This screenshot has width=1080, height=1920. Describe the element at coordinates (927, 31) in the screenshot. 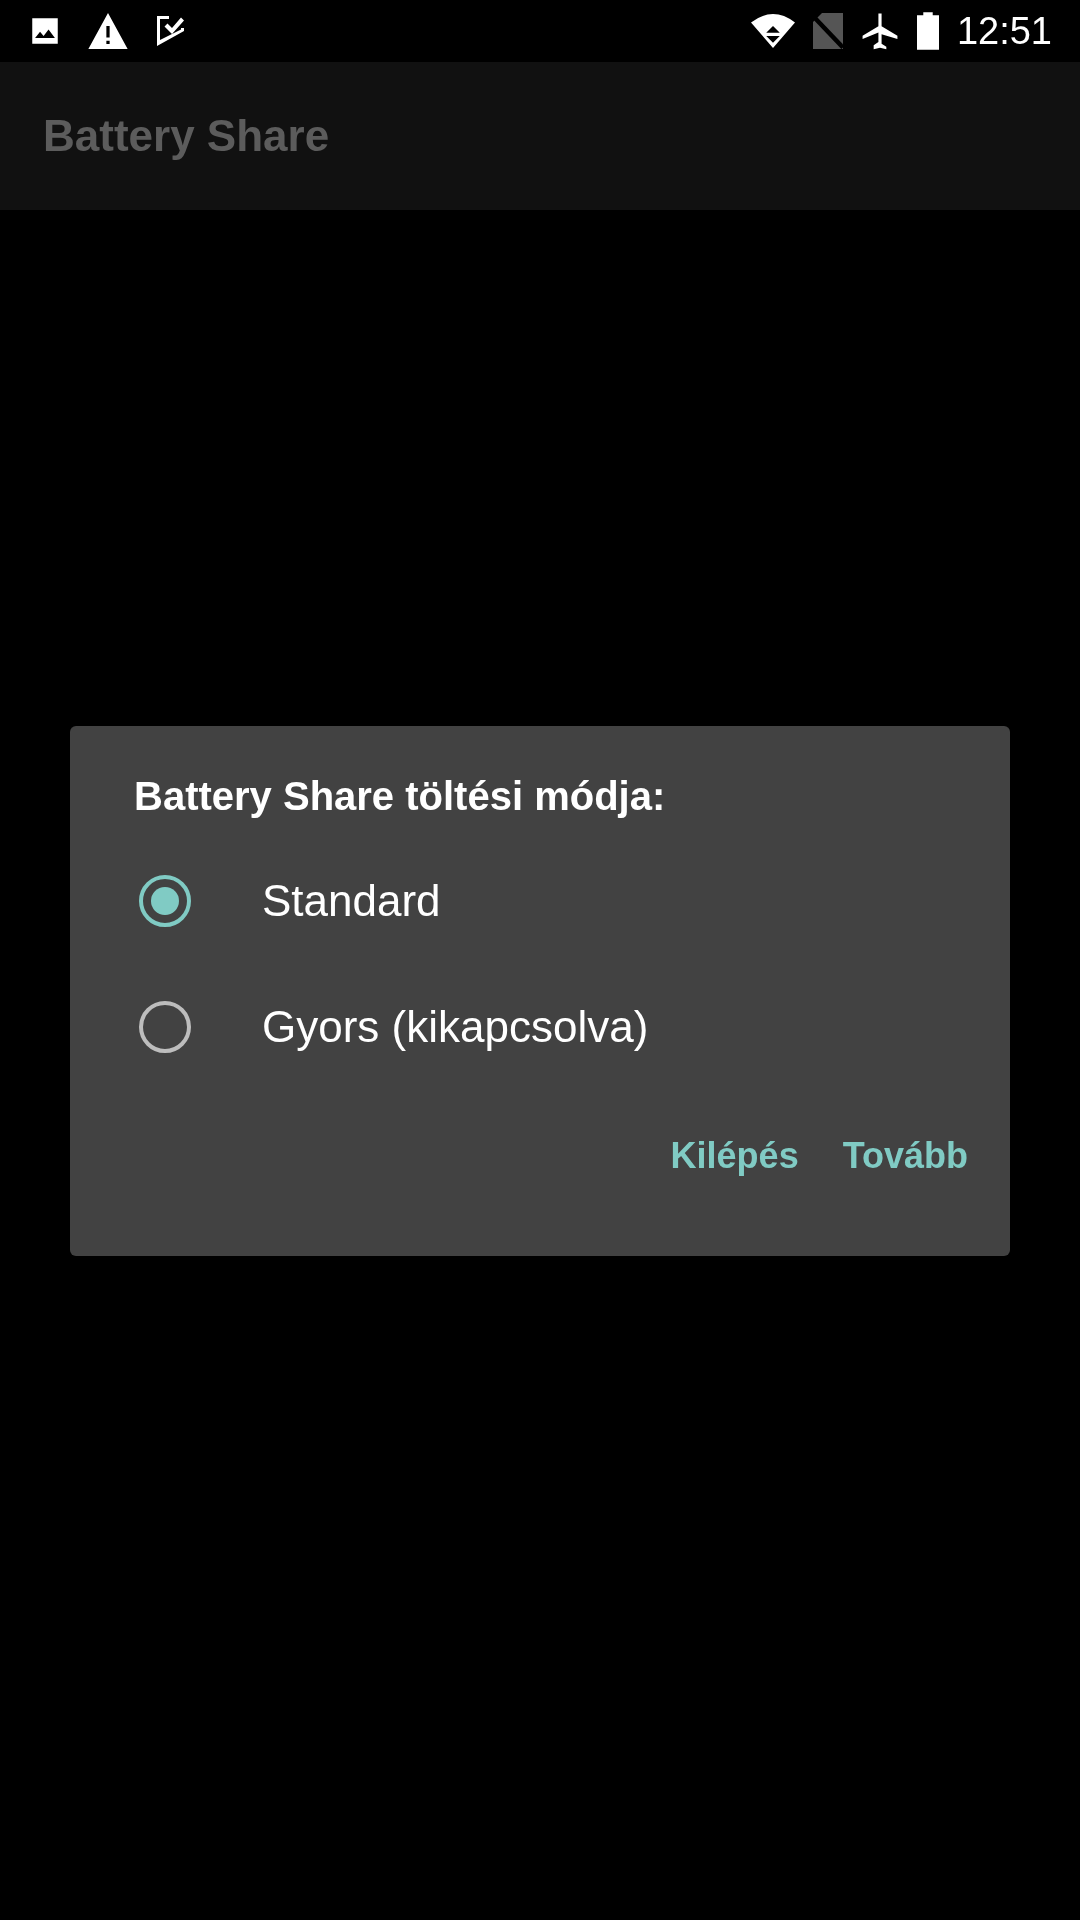

I see `battery-icon` at that location.